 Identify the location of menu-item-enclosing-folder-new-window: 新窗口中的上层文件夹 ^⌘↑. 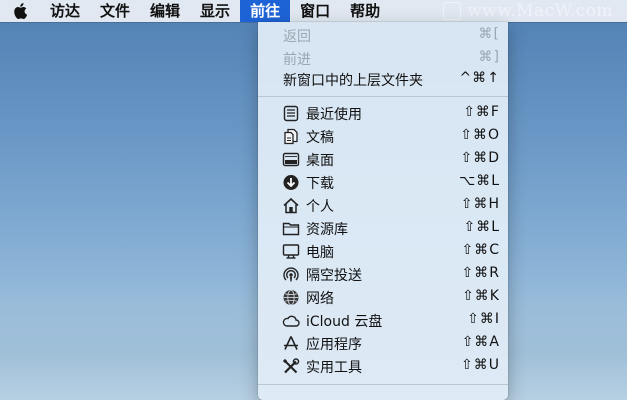
(383, 79).